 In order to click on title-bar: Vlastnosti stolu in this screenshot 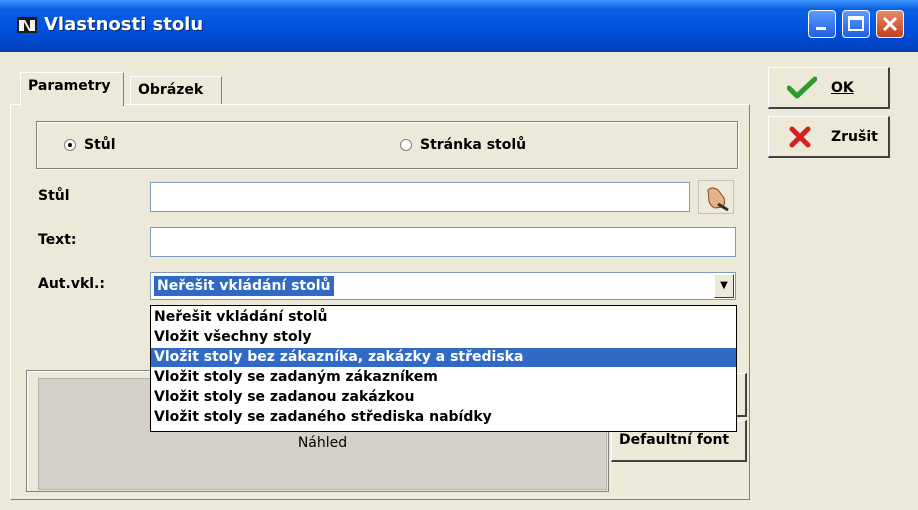, I will do `click(459, 26)`.